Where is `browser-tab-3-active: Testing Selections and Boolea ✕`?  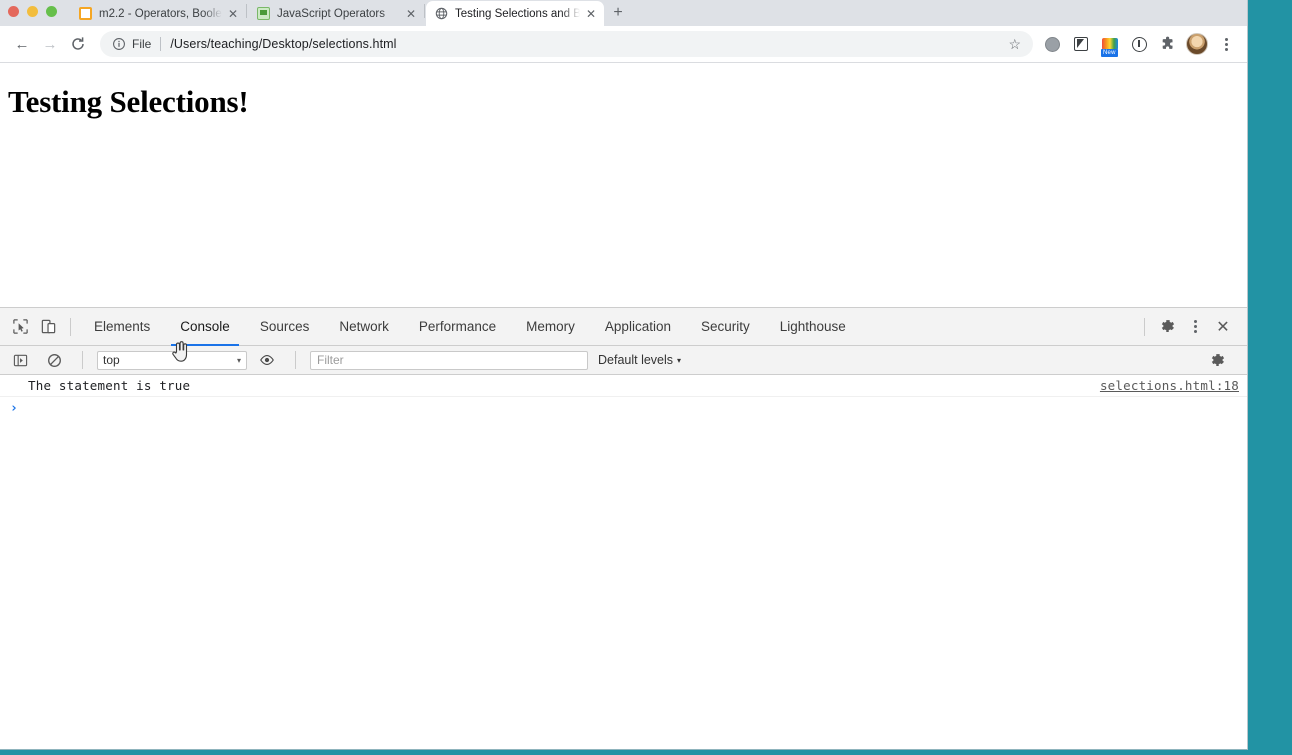
browser-tab-3-active: Testing Selections and Boolea ✕ is located at coordinates (515, 13).